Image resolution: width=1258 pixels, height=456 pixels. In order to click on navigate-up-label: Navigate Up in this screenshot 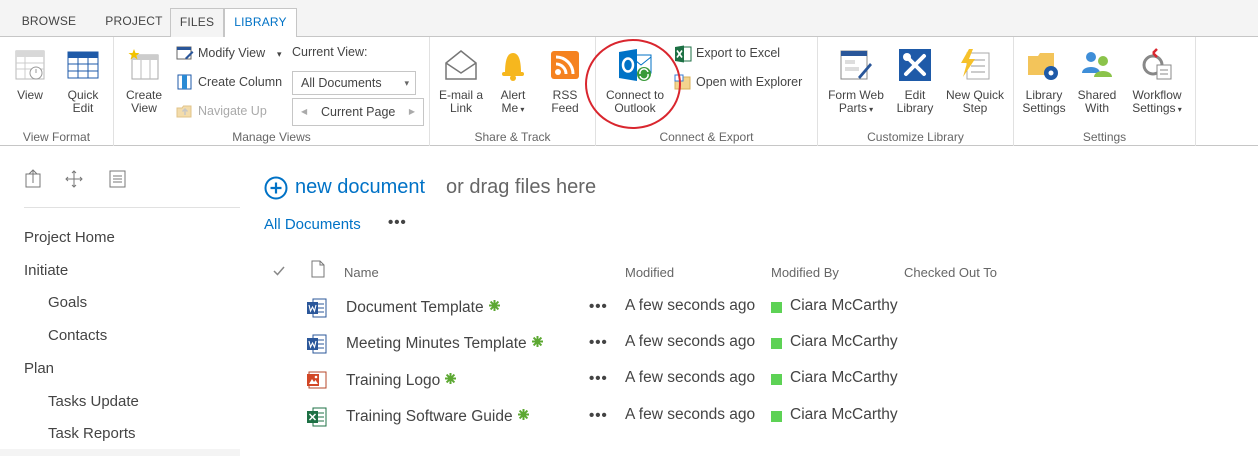, I will do `click(232, 111)`.